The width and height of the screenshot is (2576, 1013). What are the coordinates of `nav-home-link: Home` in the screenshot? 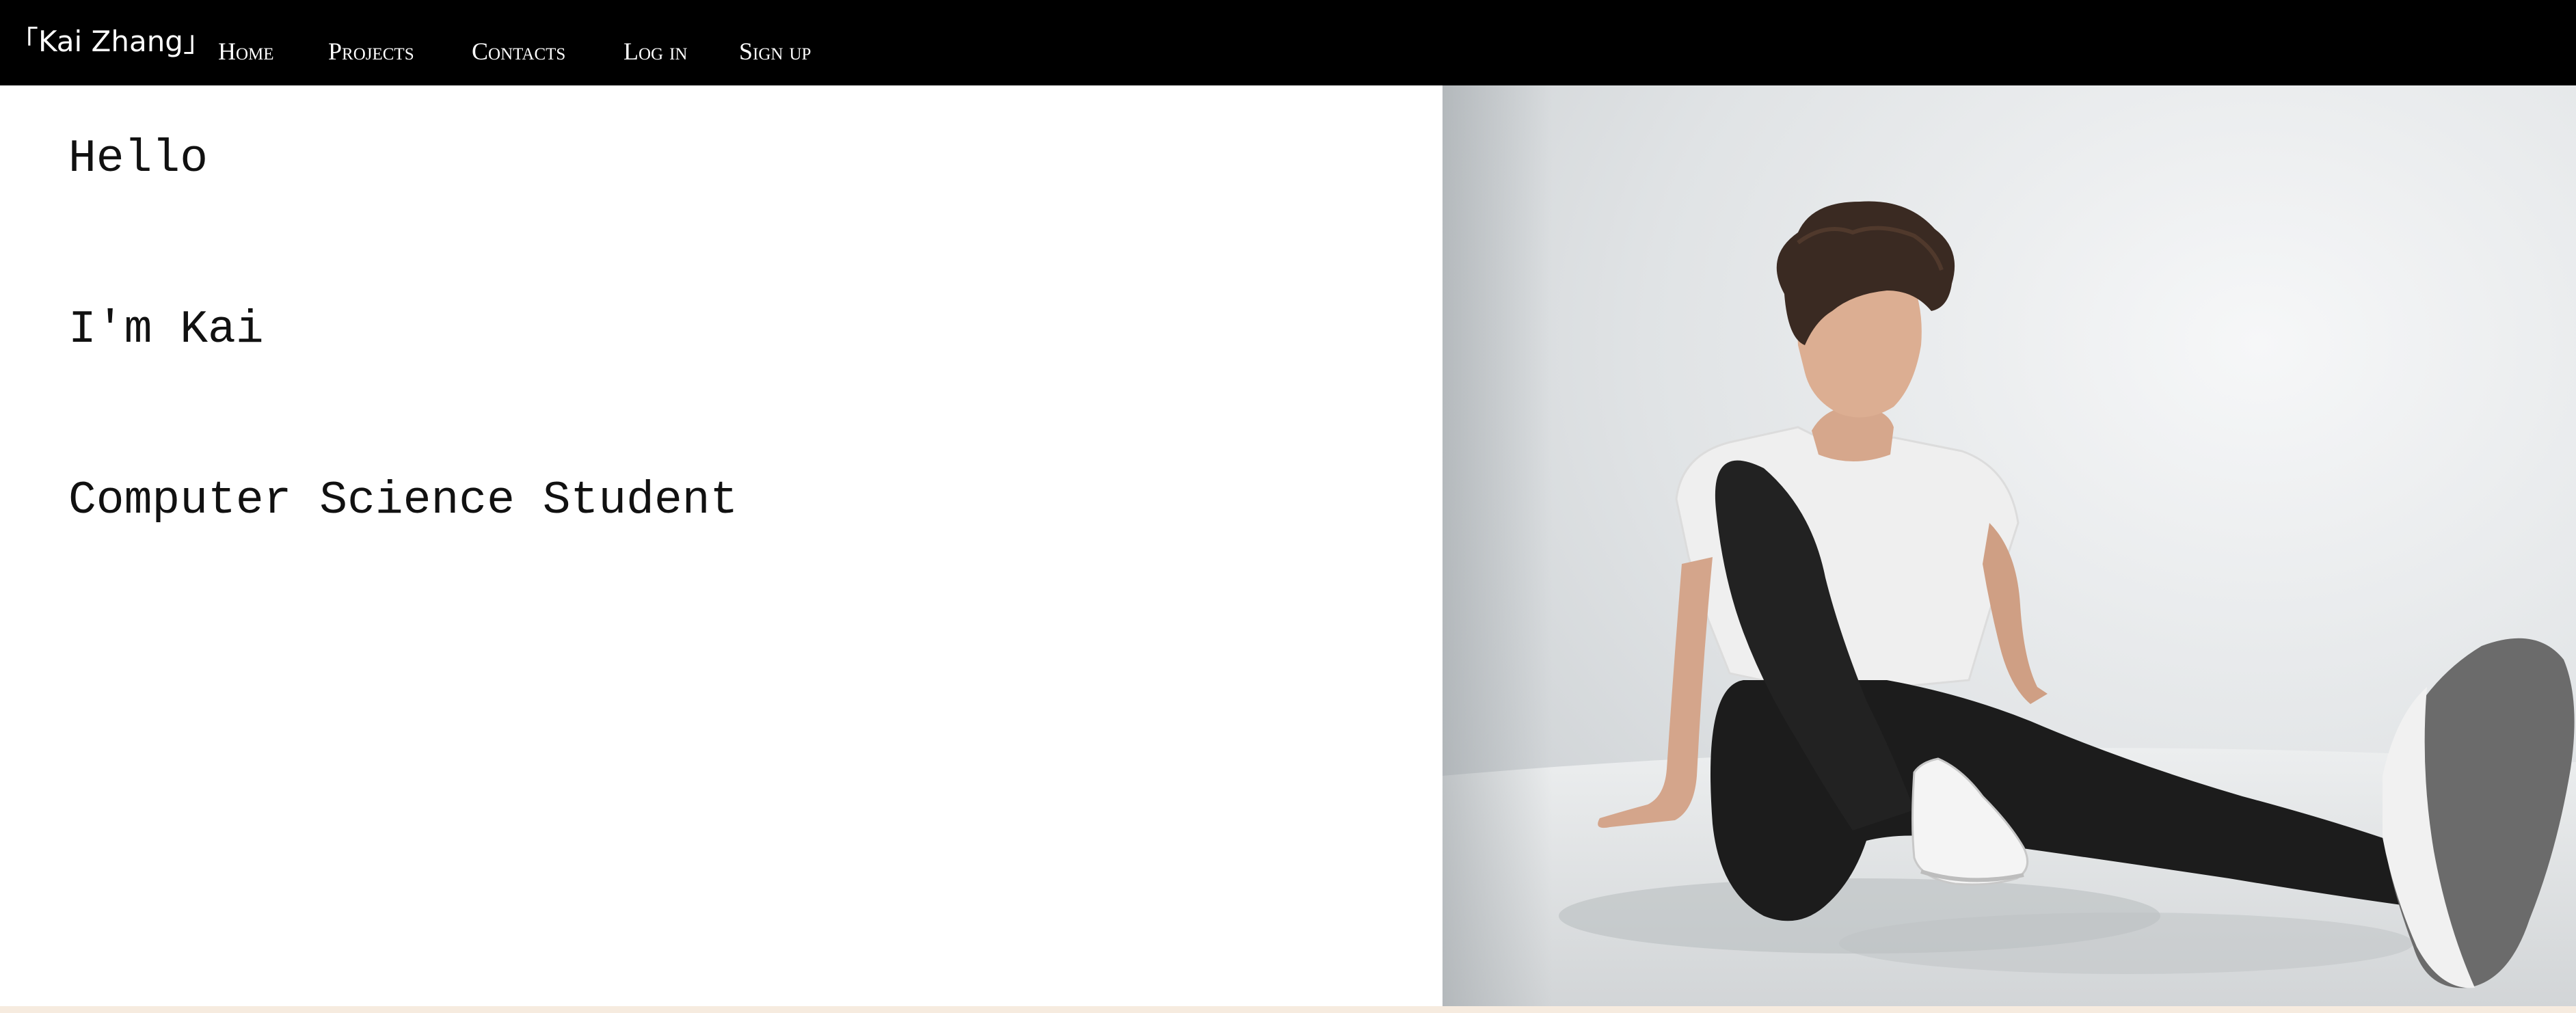 It's located at (246, 51).